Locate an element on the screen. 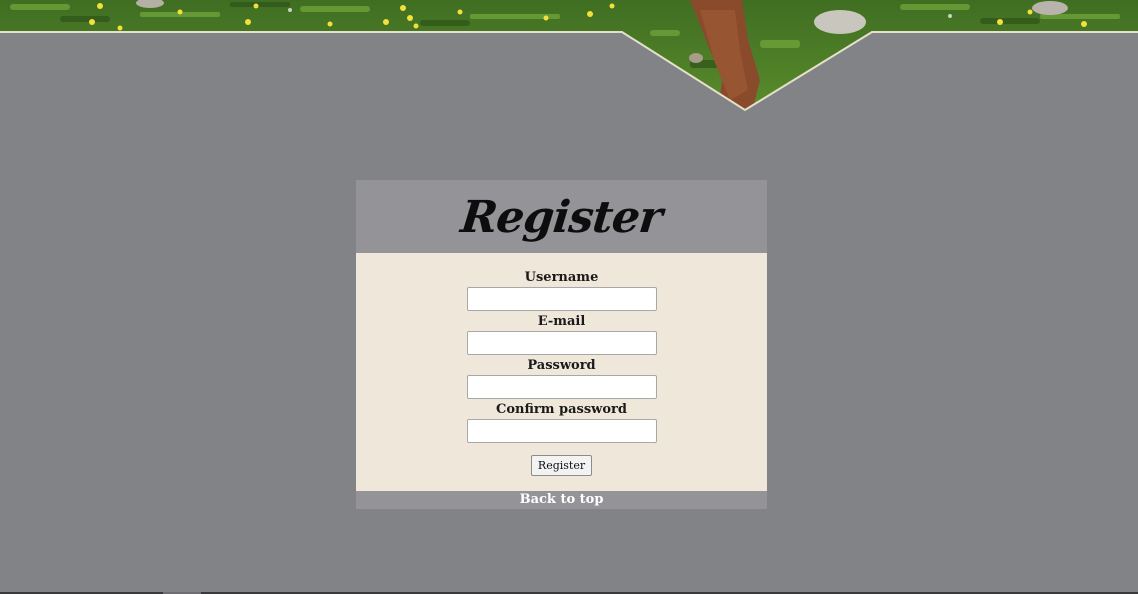  password-input is located at coordinates (561, 387).